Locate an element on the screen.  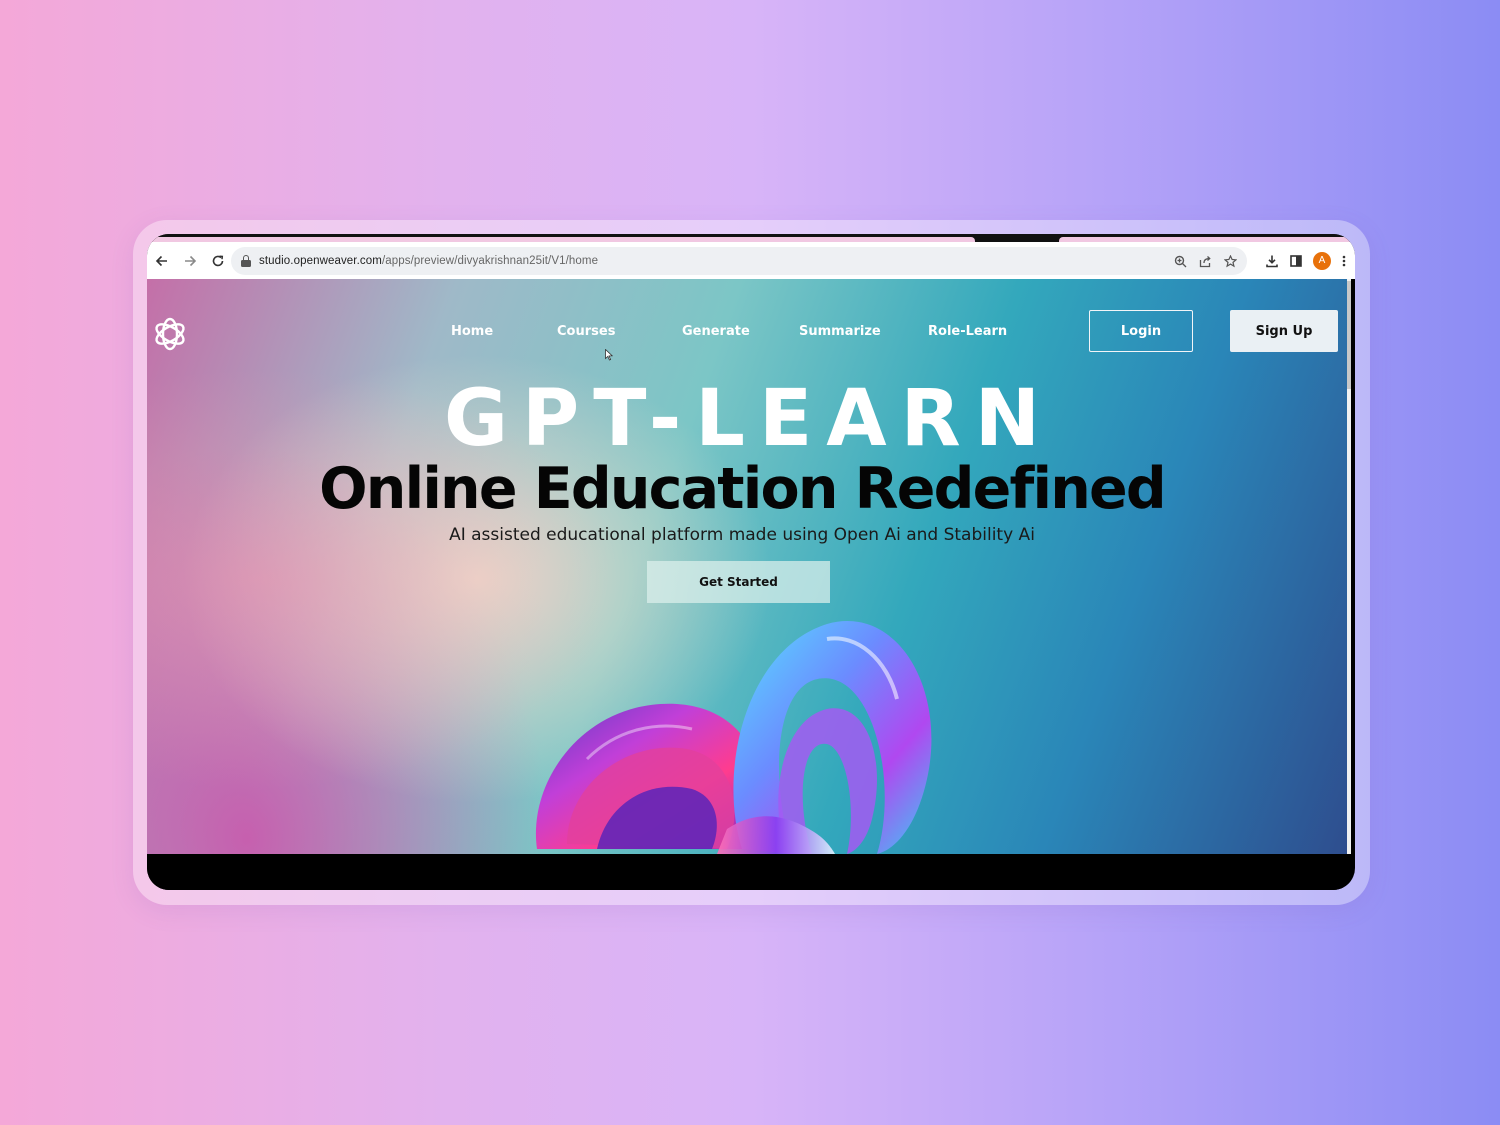
nav-summarize: Summarize is located at coordinates (840, 331).